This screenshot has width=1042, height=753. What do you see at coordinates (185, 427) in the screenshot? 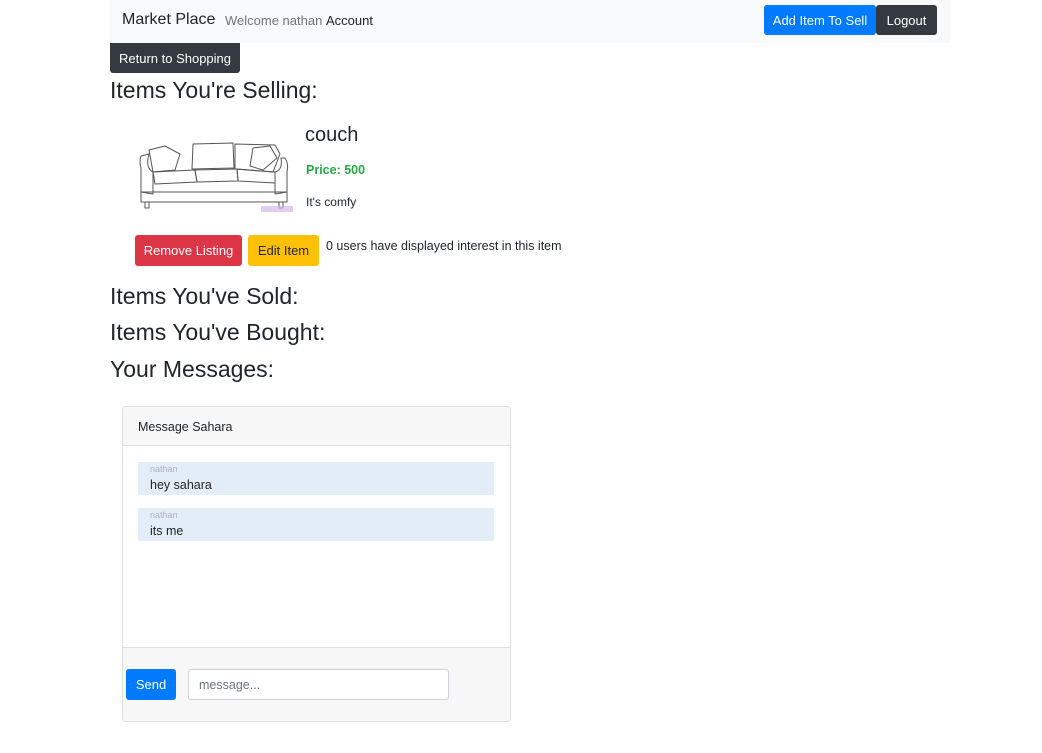
I see `chat-title: Message Sahara` at bounding box center [185, 427].